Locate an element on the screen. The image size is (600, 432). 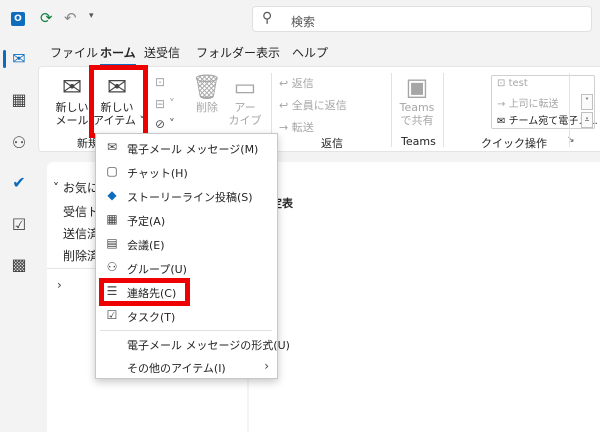
quickstep-expand-icon: ⩡ is located at coordinates (587, 120).